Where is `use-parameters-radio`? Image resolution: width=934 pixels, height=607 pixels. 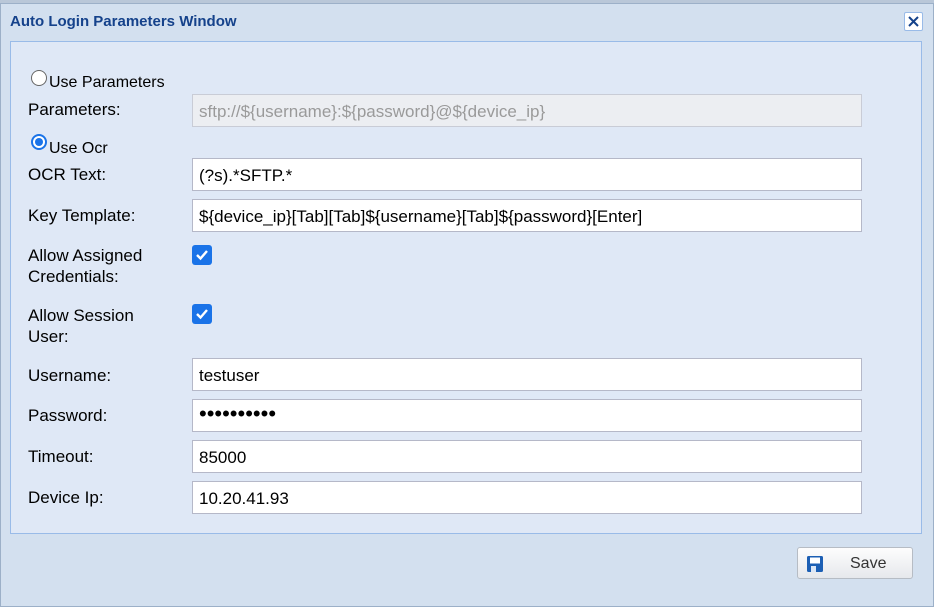
use-parameters-radio is located at coordinates (39, 78).